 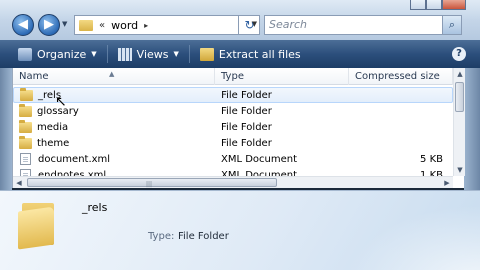 I want to click on folder-front, so click(x=36, y=228).